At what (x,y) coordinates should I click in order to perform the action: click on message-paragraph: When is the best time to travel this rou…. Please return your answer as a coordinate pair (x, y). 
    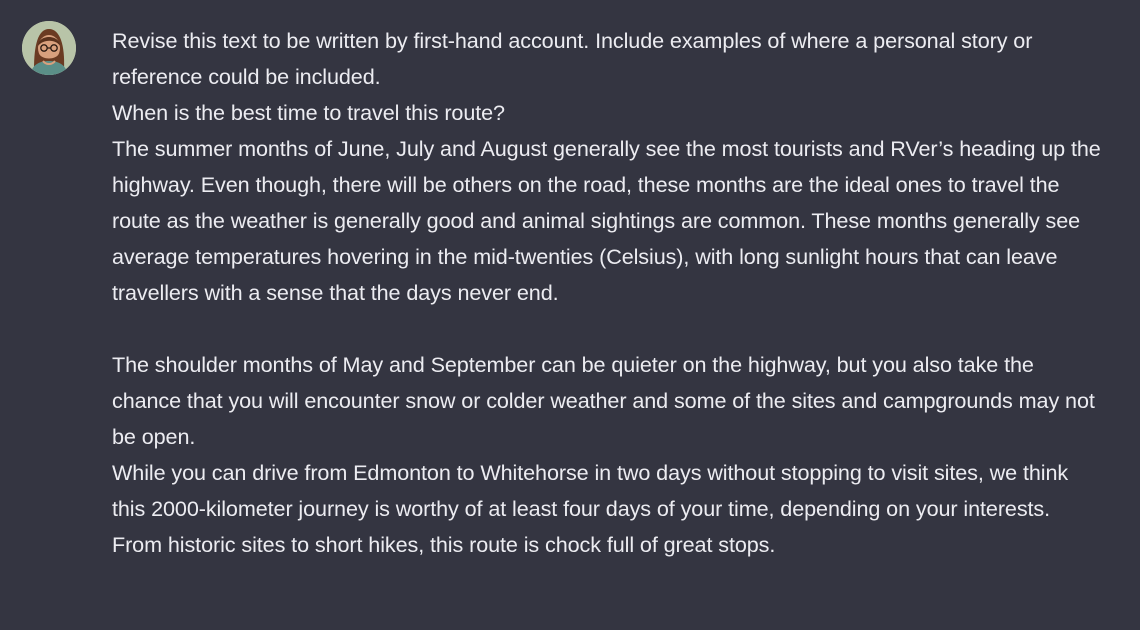
    Looking at the image, I should click on (308, 112).